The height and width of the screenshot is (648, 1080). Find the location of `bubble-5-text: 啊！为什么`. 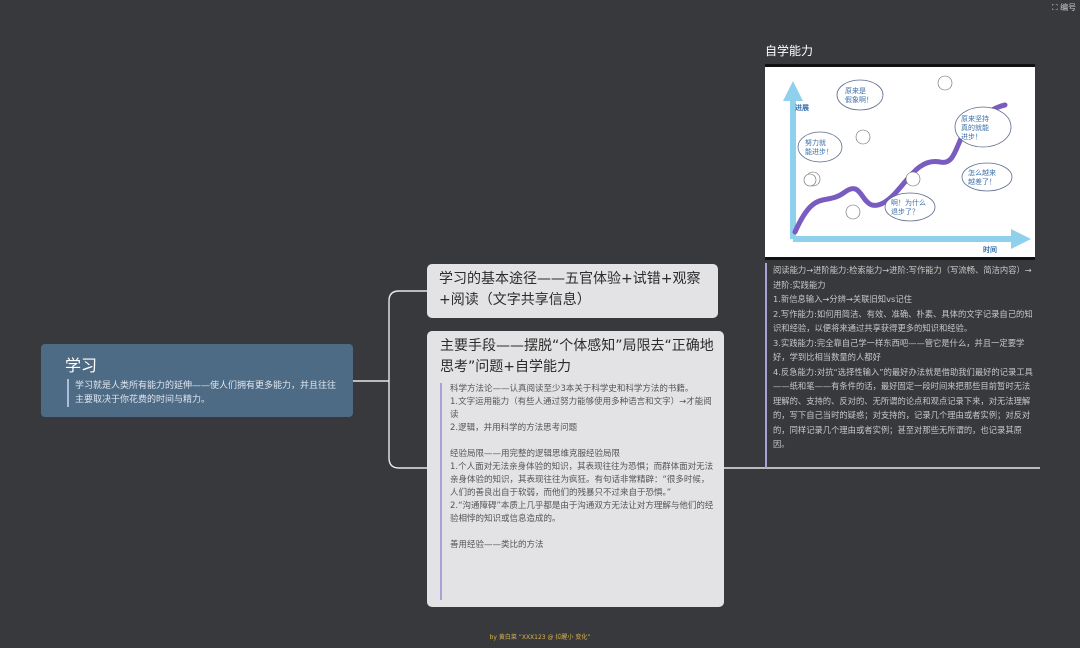

bubble-5-text: 啊！为什么 is located at coordinates (908, 202).